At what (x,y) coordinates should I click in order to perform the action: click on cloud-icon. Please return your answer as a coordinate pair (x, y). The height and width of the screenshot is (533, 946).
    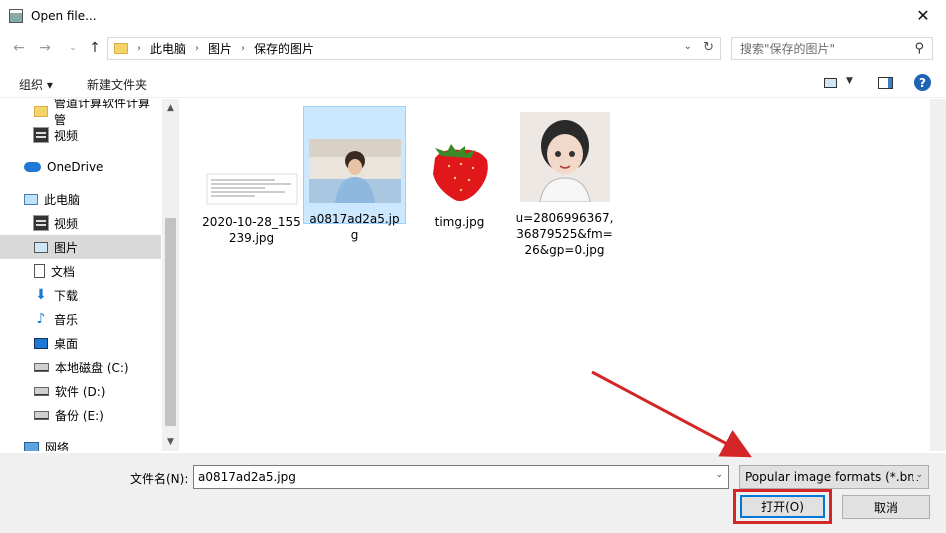
    Looking at the image, I should click on (32, 167).